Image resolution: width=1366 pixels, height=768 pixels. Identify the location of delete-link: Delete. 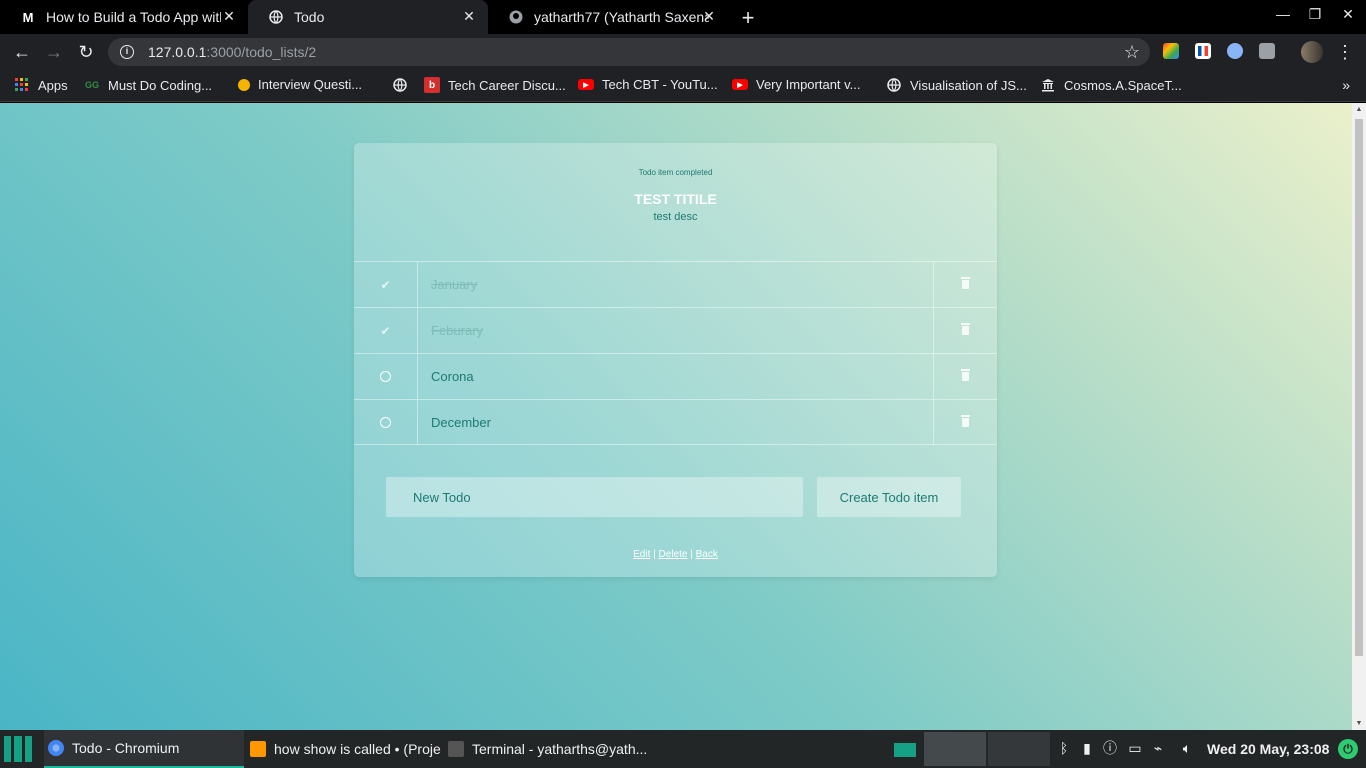
(673, 554).